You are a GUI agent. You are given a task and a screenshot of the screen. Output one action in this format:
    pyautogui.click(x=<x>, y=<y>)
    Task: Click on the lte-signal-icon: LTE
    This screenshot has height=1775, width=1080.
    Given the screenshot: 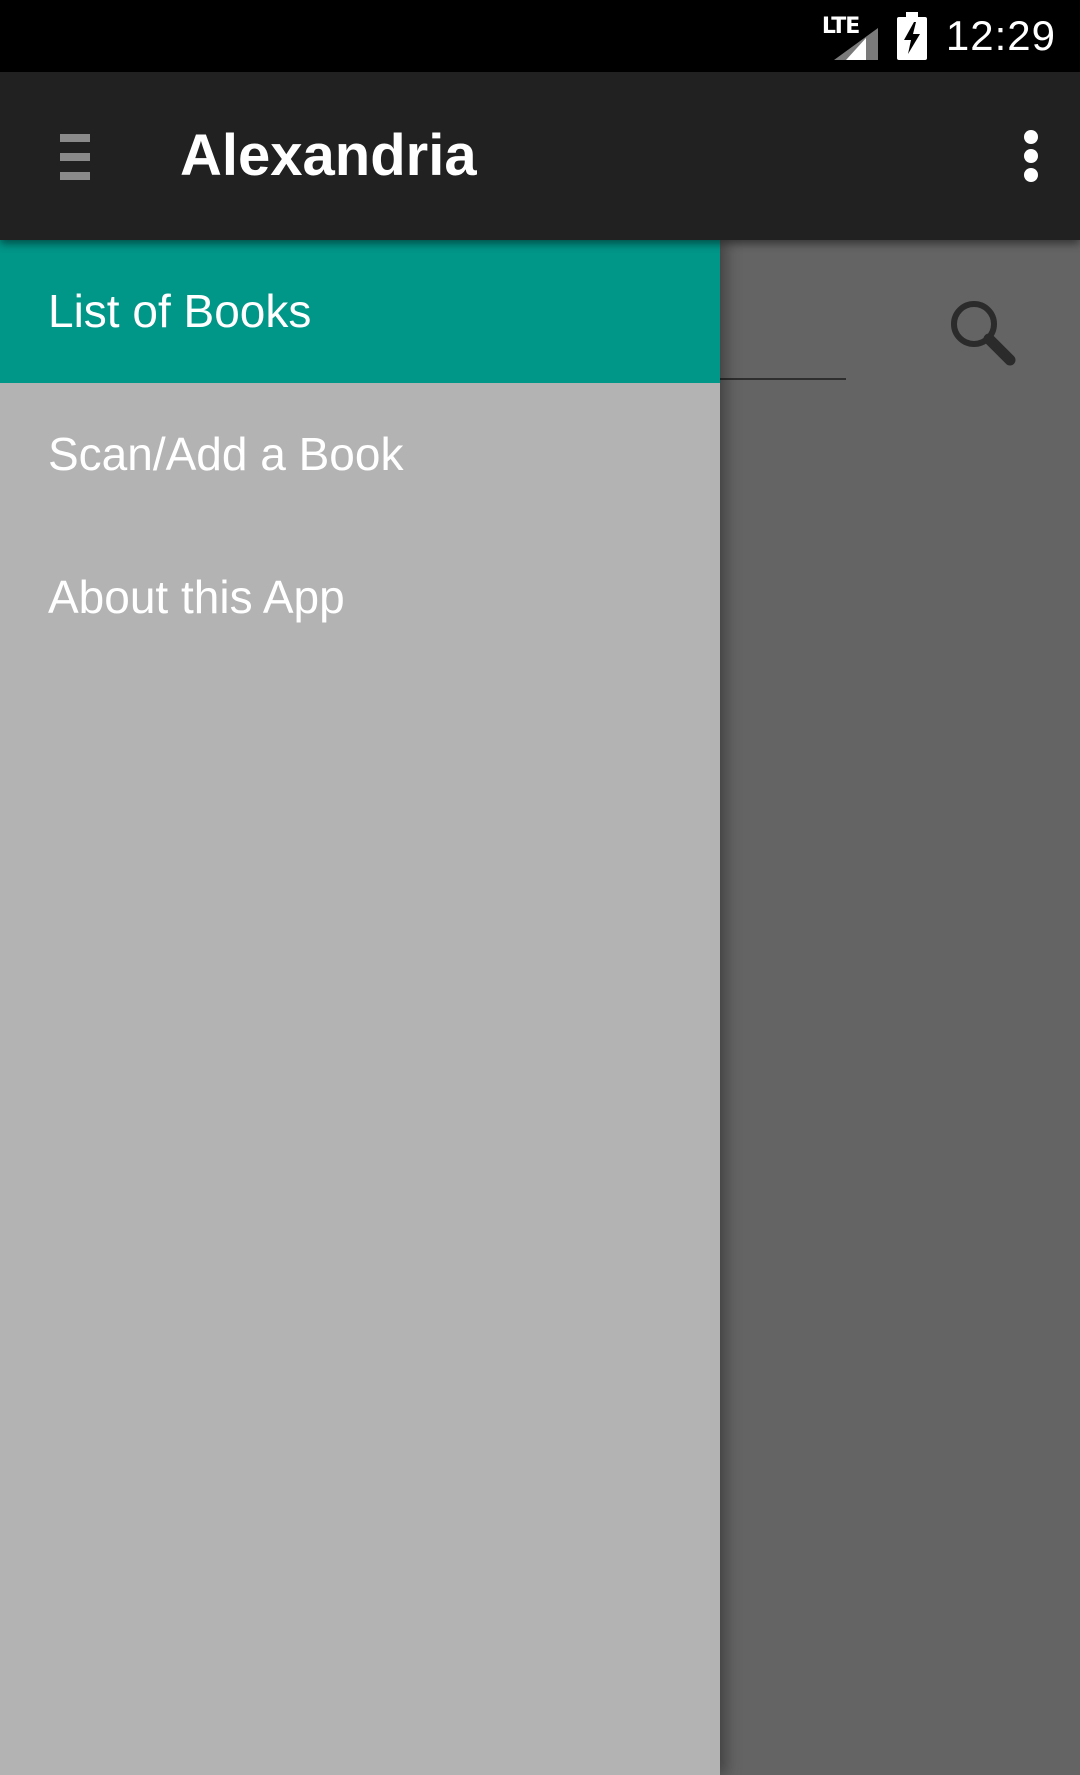 What is the action you would take?
    pyautogui.click(x=850, y=37)
    